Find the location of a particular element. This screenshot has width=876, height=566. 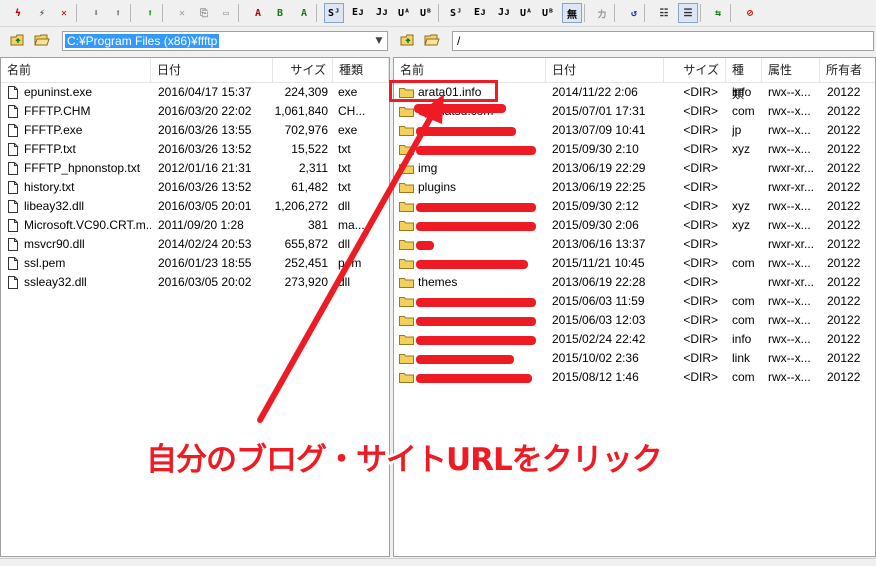

local-file-row: FFFTP.exe 2016/03/26 13:55 702,976 exe is located at coordinates (195, 130).